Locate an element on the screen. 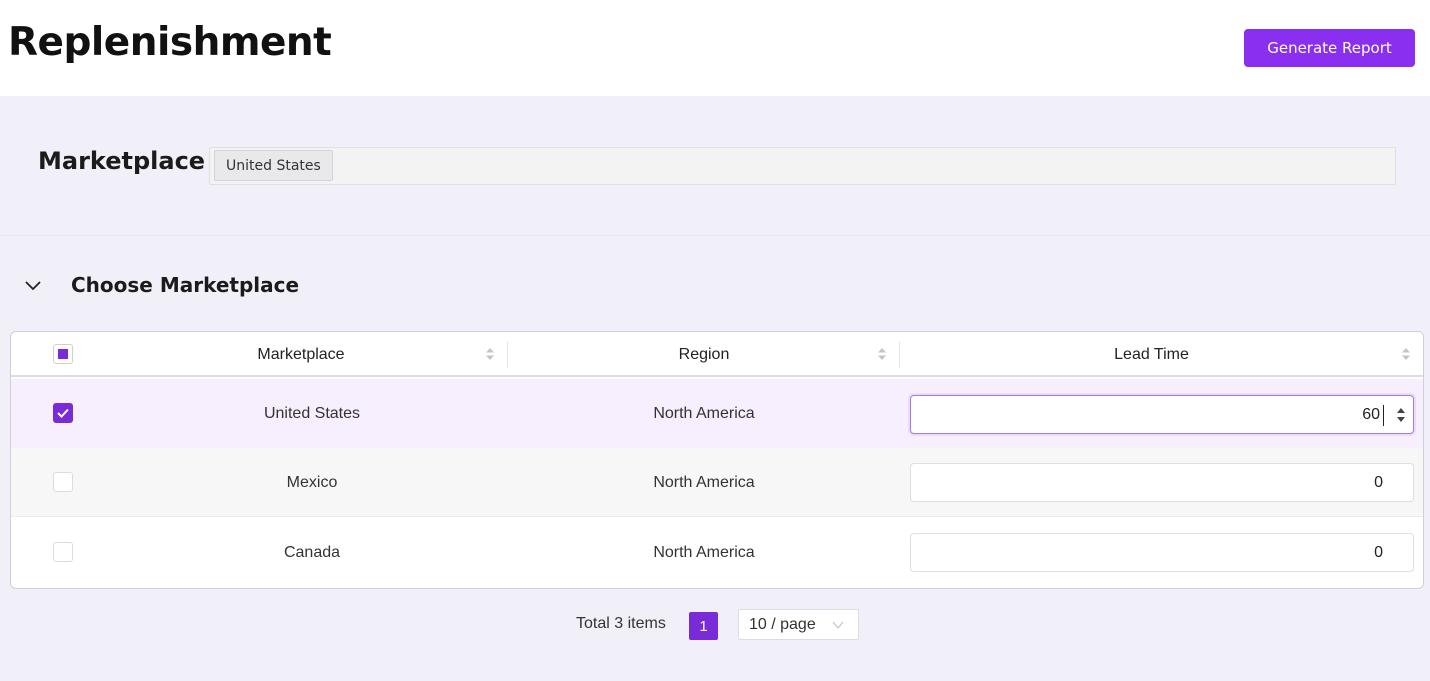 Image resolution: width=1430 pixels, height=681 pixels. section-divider is located at coordinates (715, 235).